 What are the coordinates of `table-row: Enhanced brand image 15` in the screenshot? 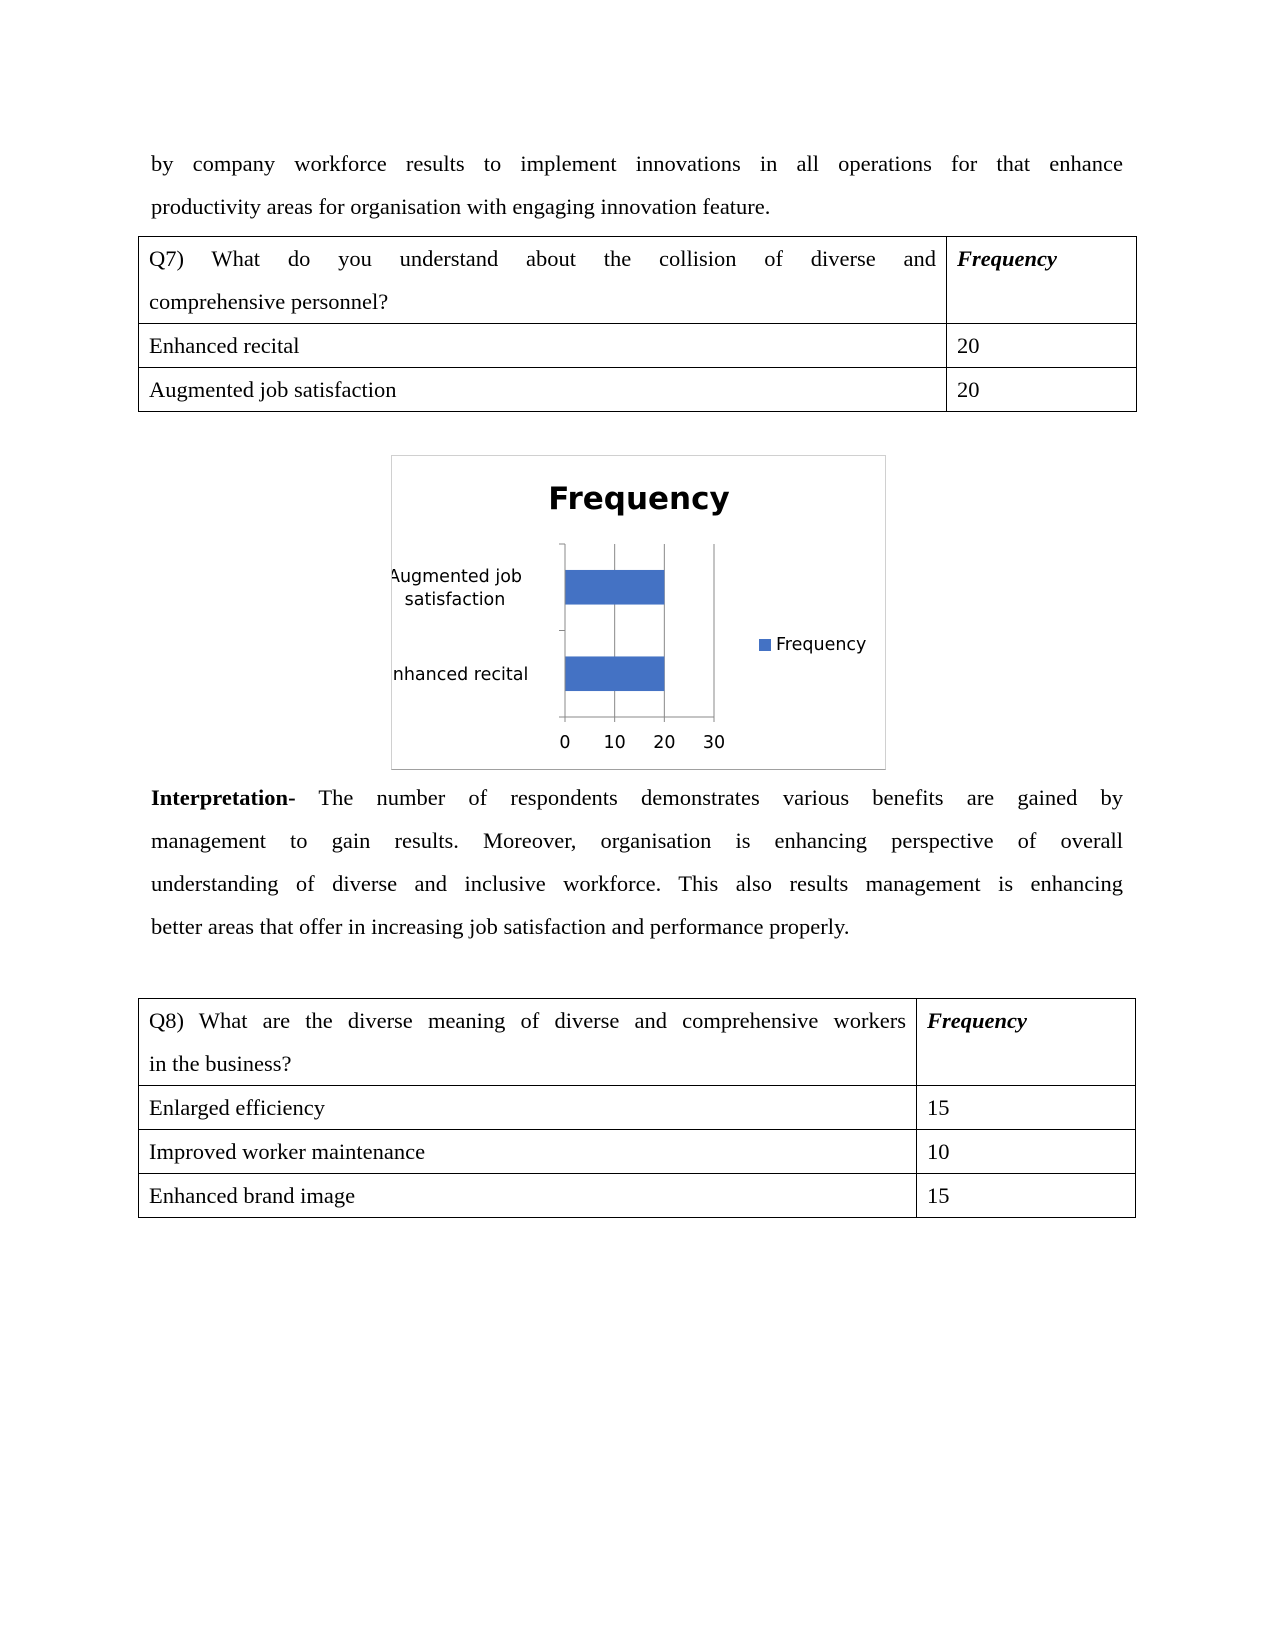 It's located at (637, 1195).